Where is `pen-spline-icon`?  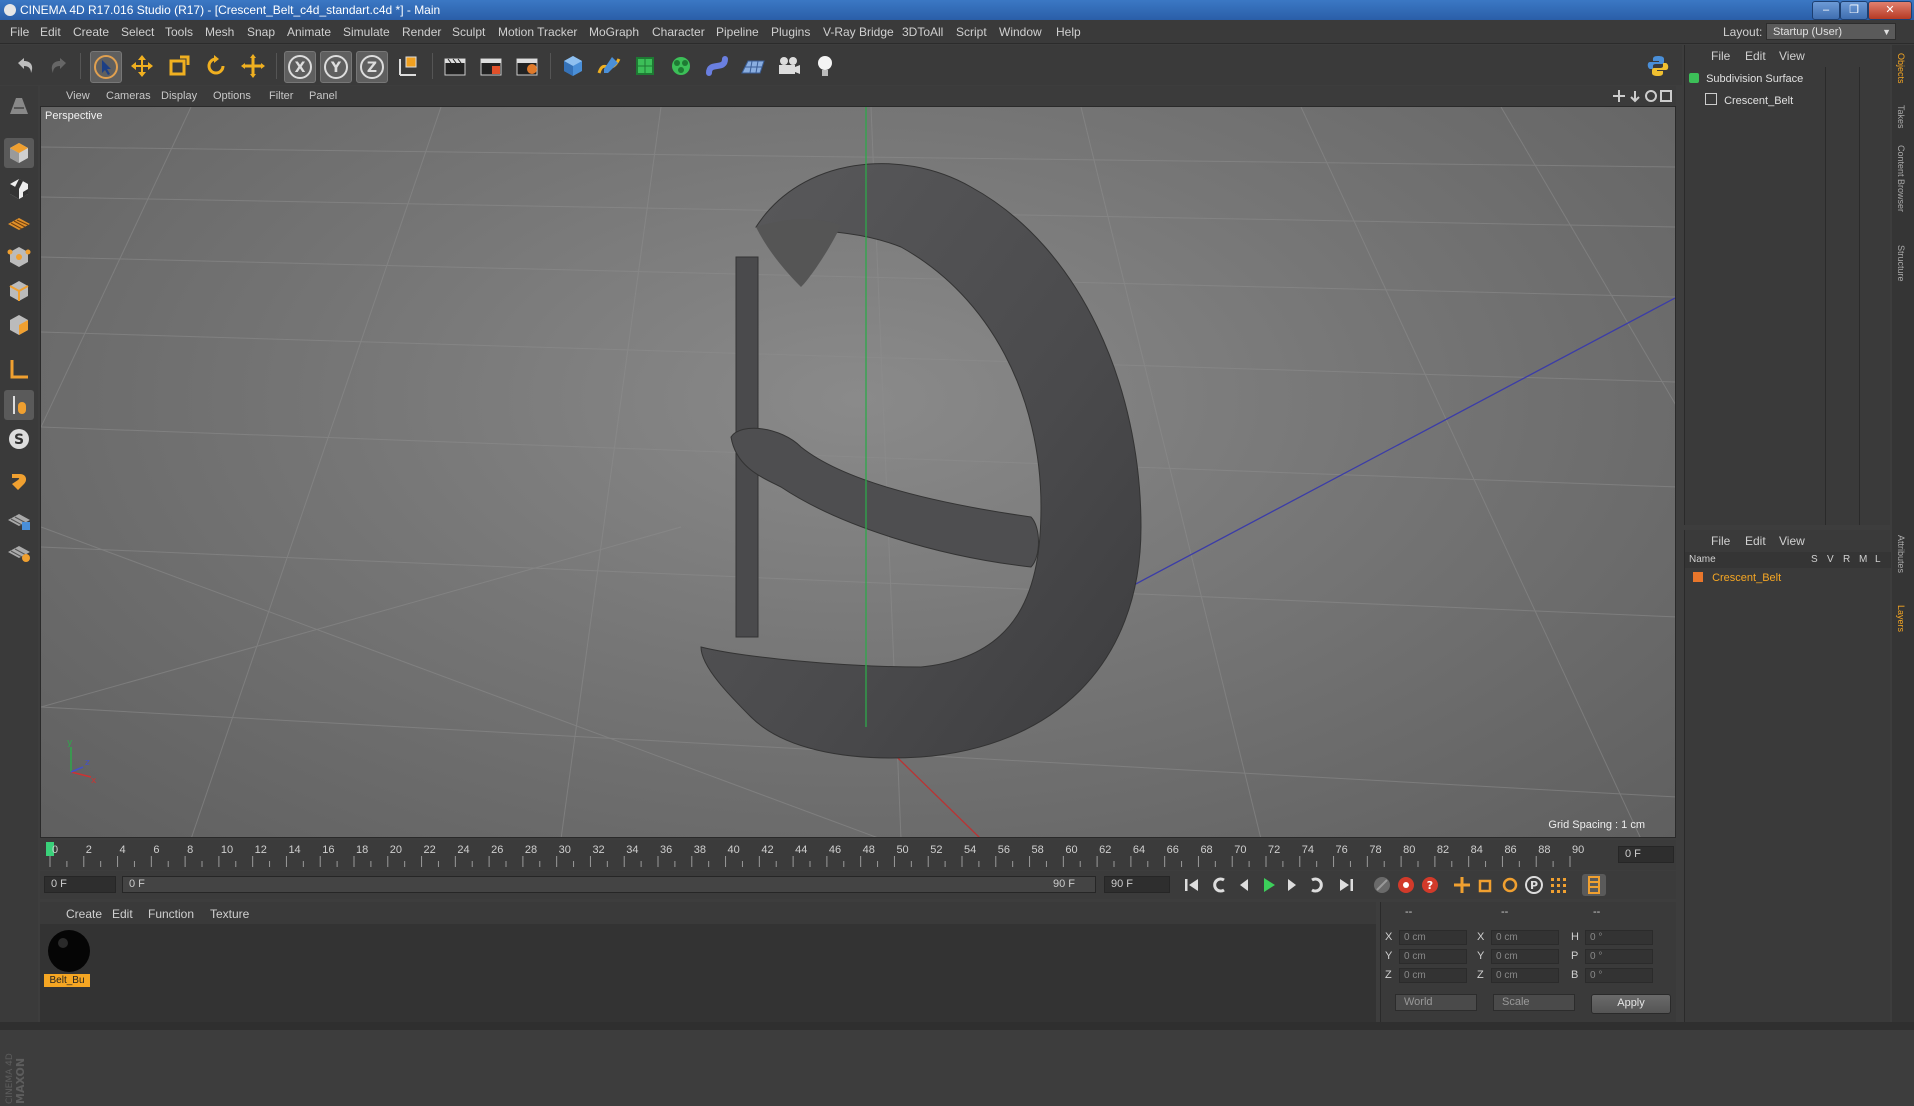 pen-spline-icon is located at coordinates (609, 66).